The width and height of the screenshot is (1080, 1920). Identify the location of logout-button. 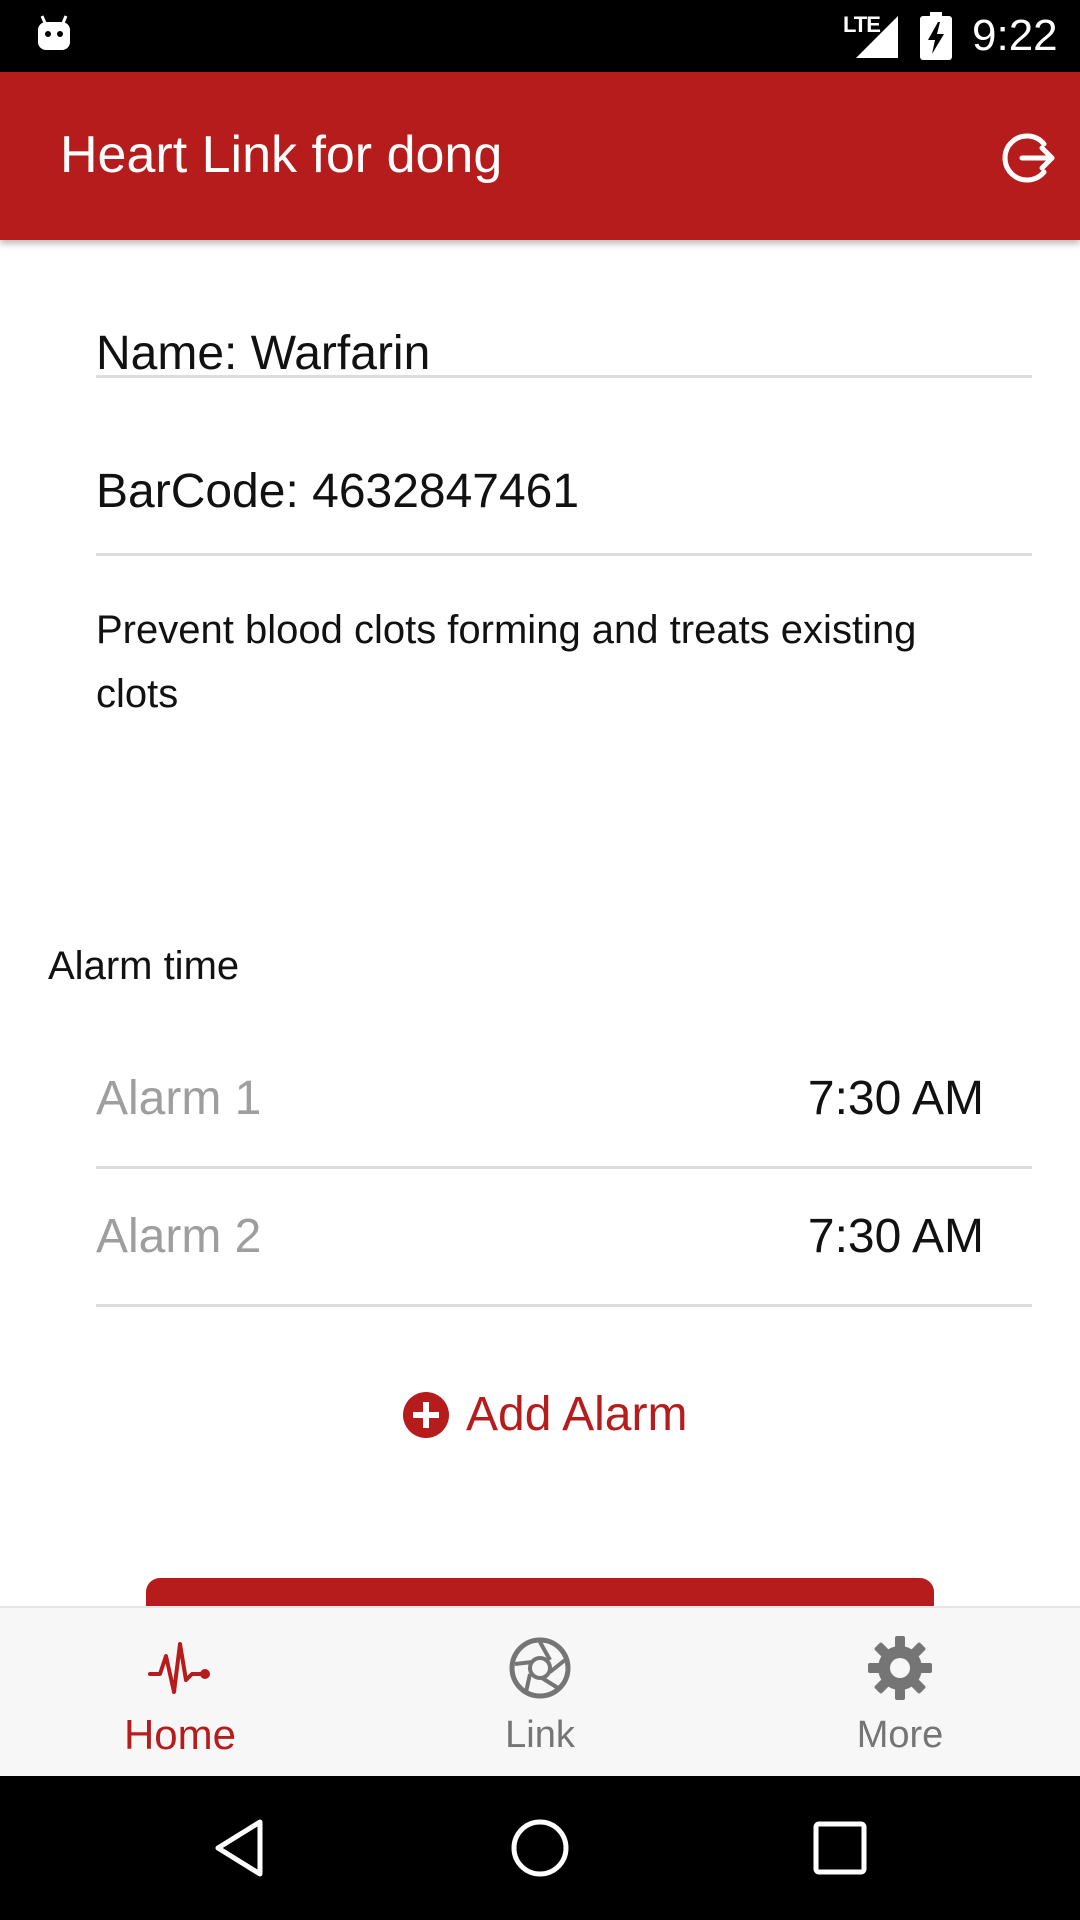
(1028, 158).